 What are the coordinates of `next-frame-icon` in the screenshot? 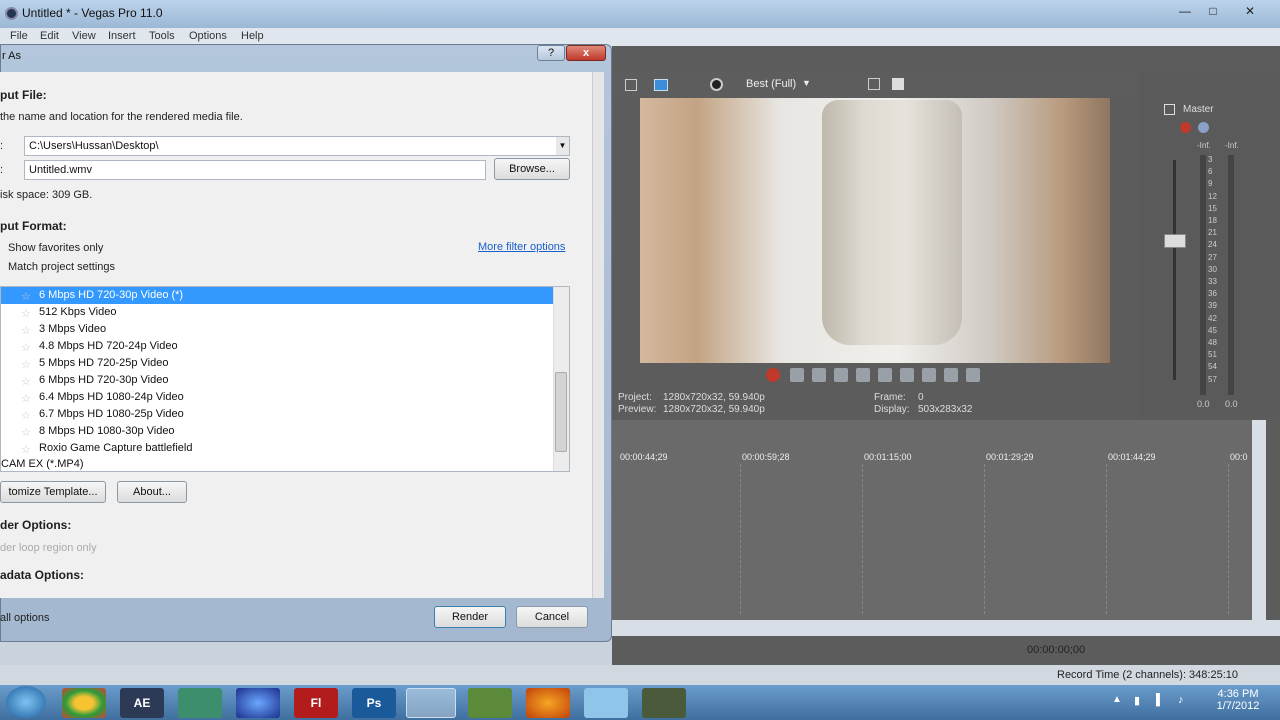 It's located at (973, 375).